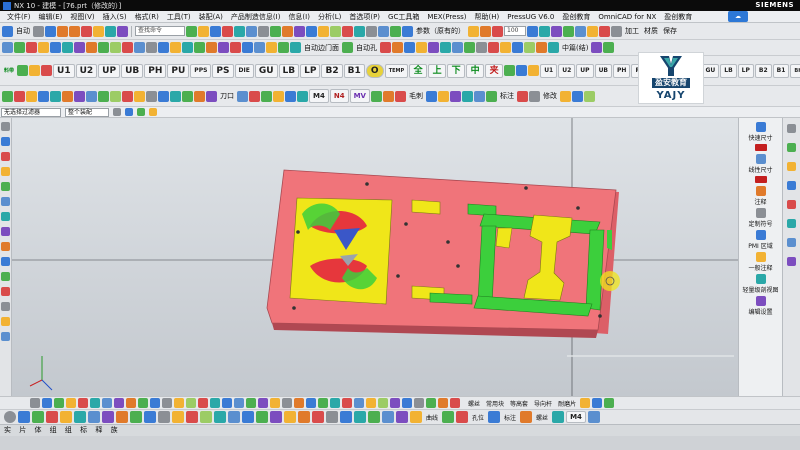 Image resolution: width=800 pixels, height=450 pixels. Describe the element at coordinates (451, 298) in the screenshot. I see `green-block` at that location.